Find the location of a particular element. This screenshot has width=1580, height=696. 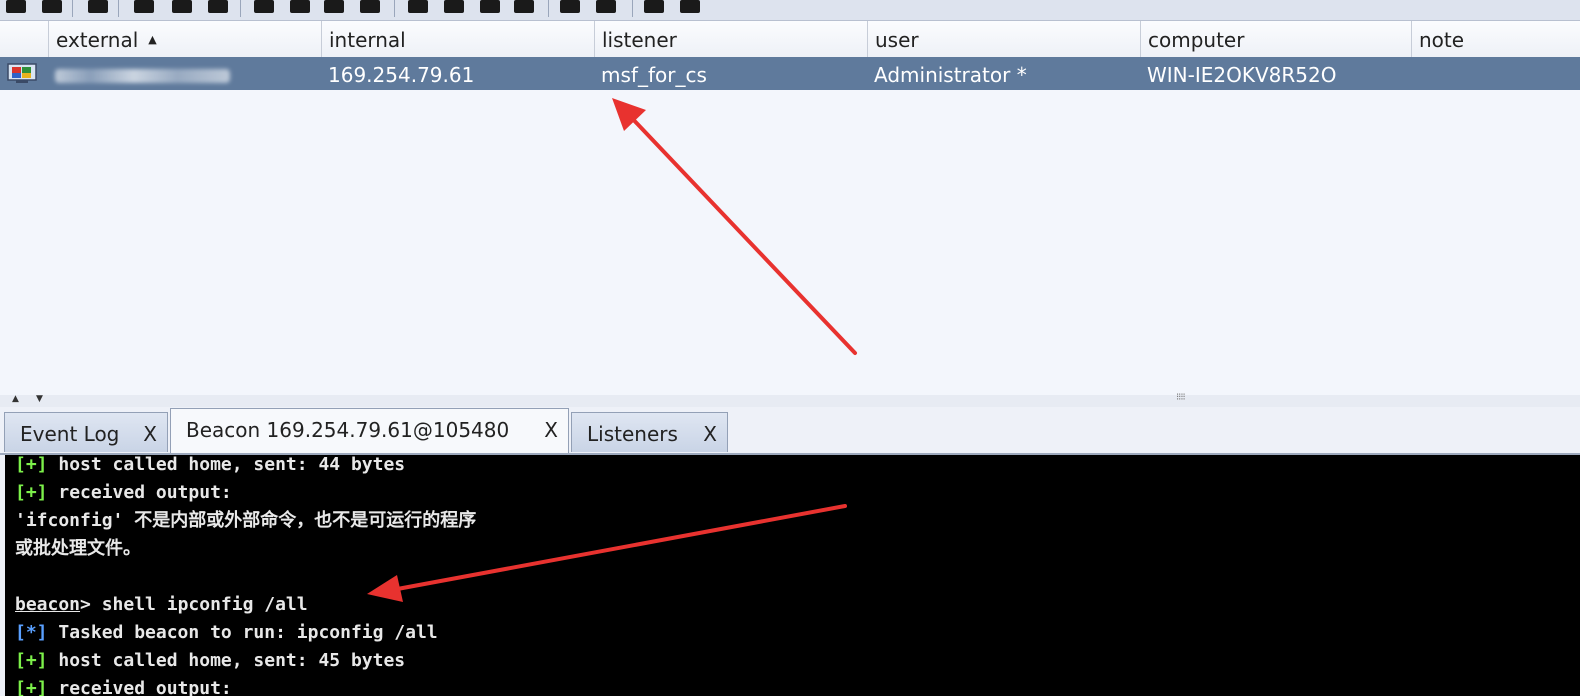

package-icon is located at coordinates (690, 6).